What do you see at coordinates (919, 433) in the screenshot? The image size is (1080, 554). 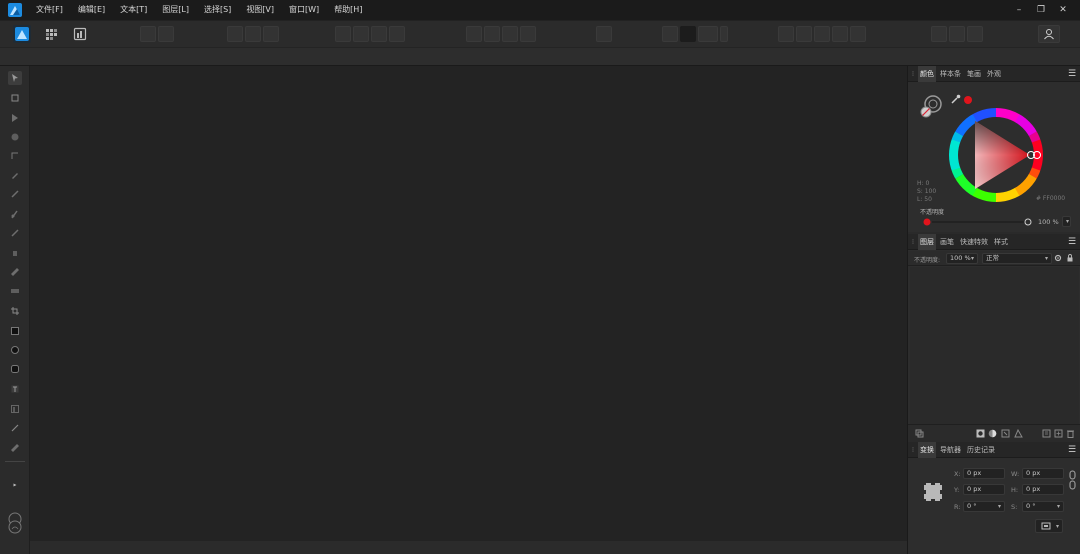 I see `layer-assets-icon` at bounding box center [919, 433].